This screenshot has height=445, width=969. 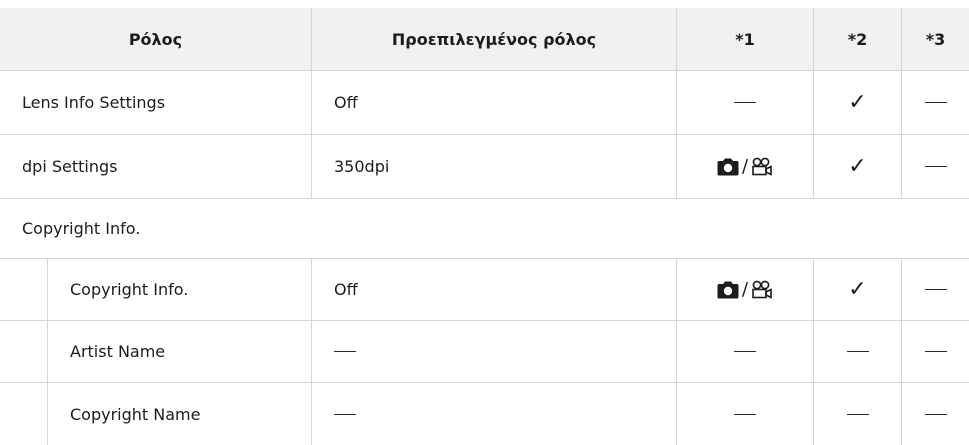 I want to click on table-header: Ρόλος Προεπιλεγμένος ρόλος *1 *2 *3, so click(x=484, y=39).